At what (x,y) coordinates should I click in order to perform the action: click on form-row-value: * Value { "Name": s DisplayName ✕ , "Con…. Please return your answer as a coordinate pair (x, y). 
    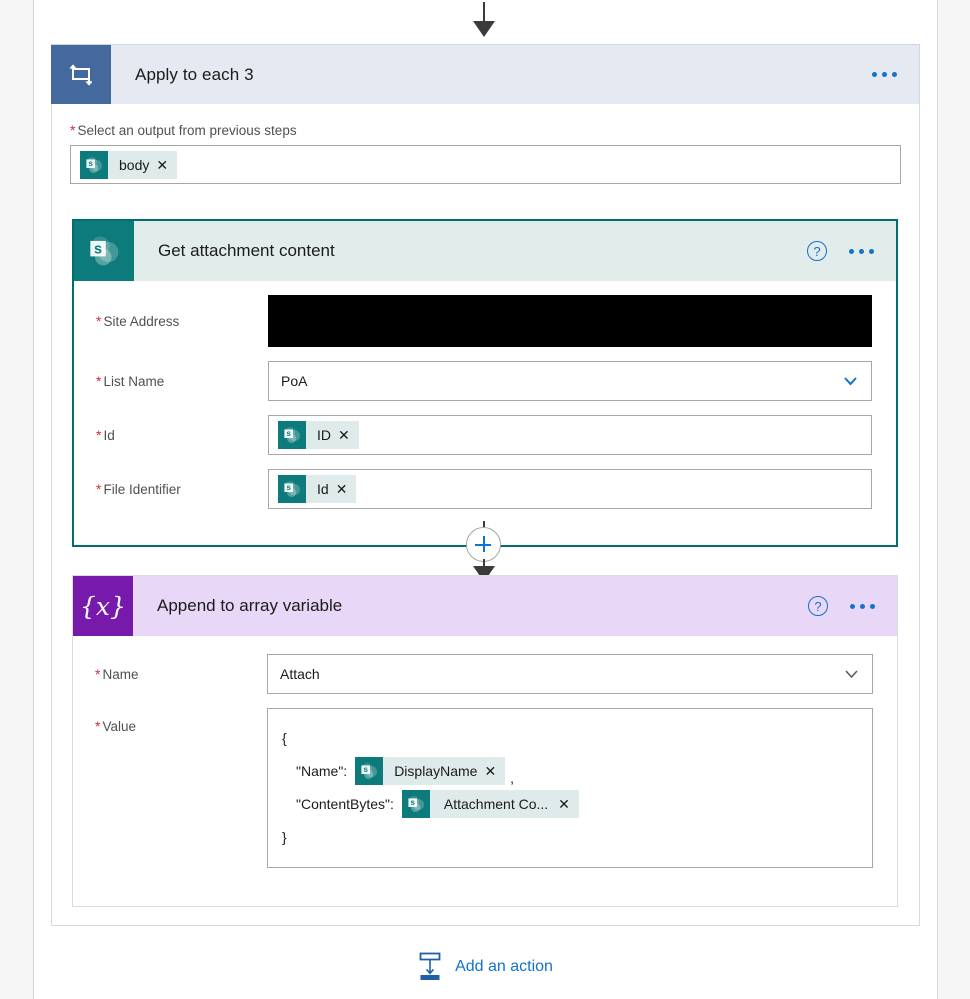
    Looking at the image, I should click on (485, 788).